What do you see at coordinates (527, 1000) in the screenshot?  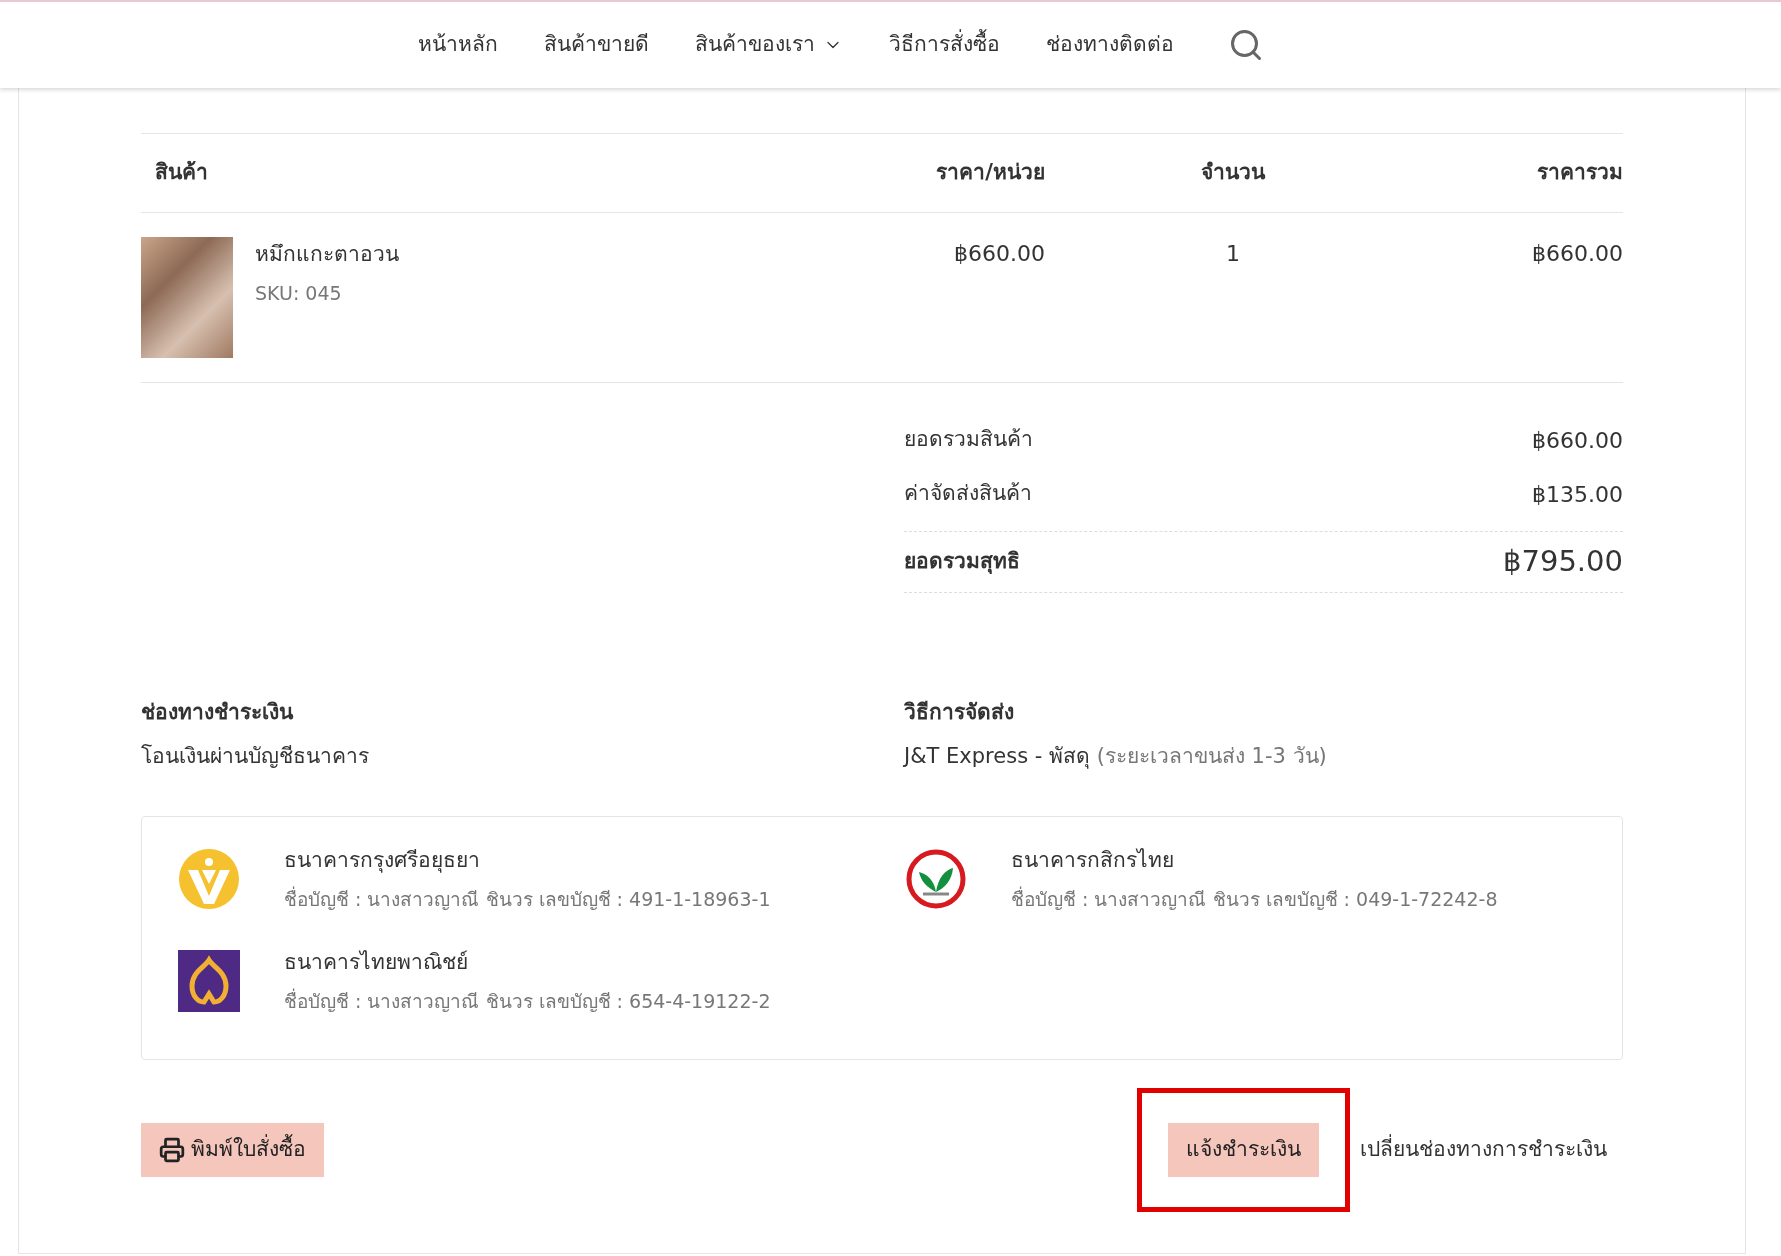 I see `bank-account: ชื่อบัญชี : นางสาวญาณี ชินวร เลขบัญชี : 654-4-19122-2` at bounding box center [527, 1000].